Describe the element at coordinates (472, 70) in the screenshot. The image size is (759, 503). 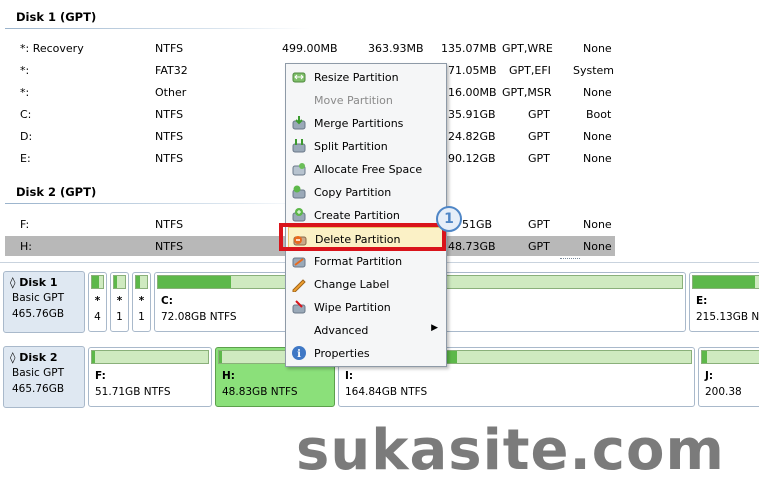
I see `partition-unused: 71.05MB` at that location.